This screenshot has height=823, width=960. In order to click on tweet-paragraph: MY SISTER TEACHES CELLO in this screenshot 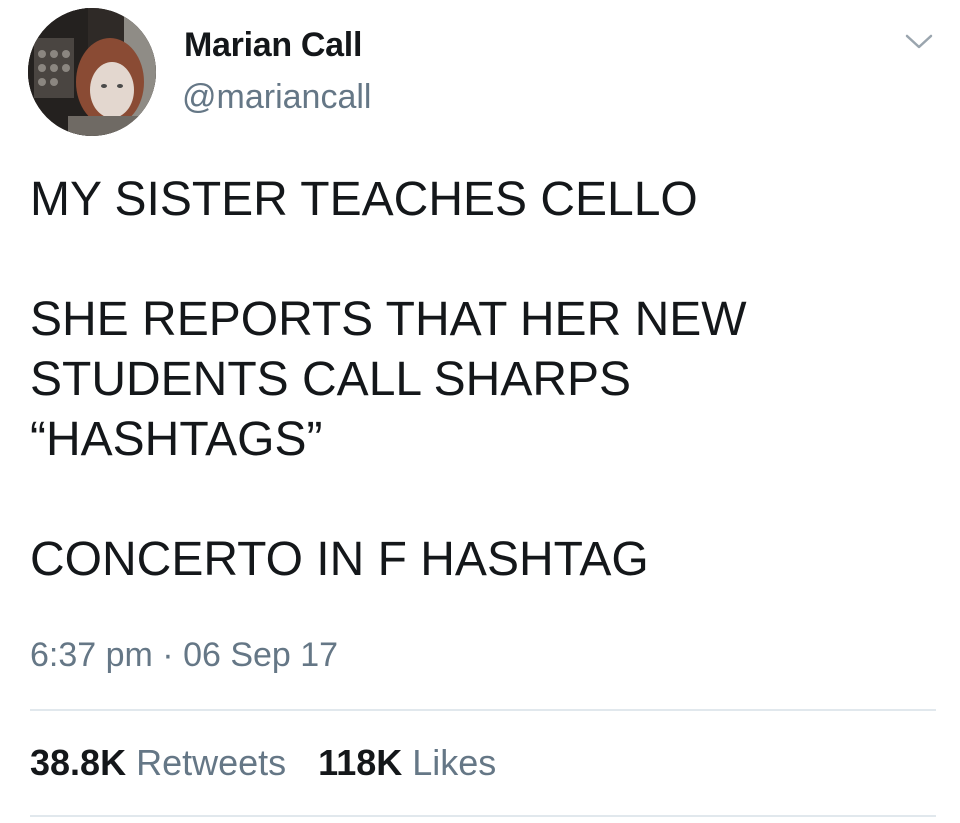, I will do `click(364, 199)`.